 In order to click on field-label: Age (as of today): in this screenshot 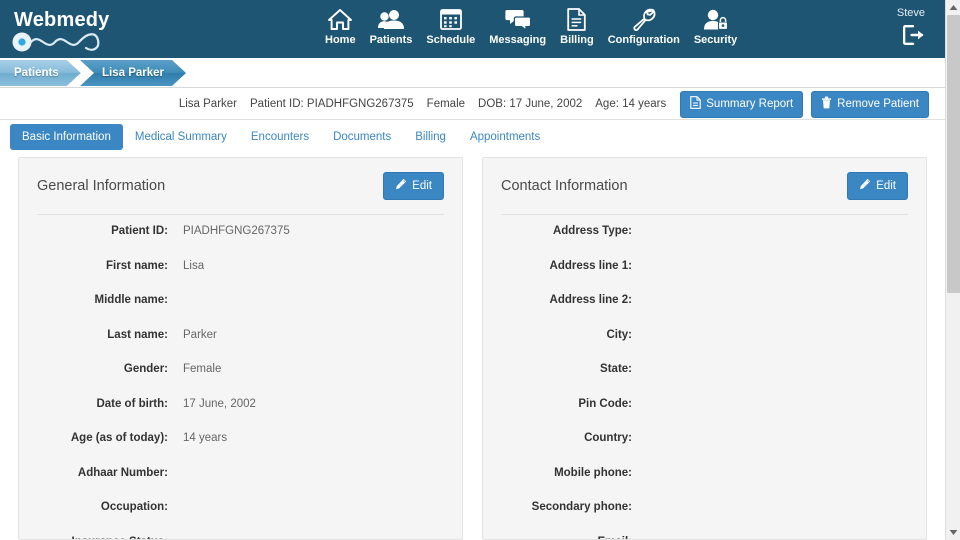, I will do `click(119, 438)`.